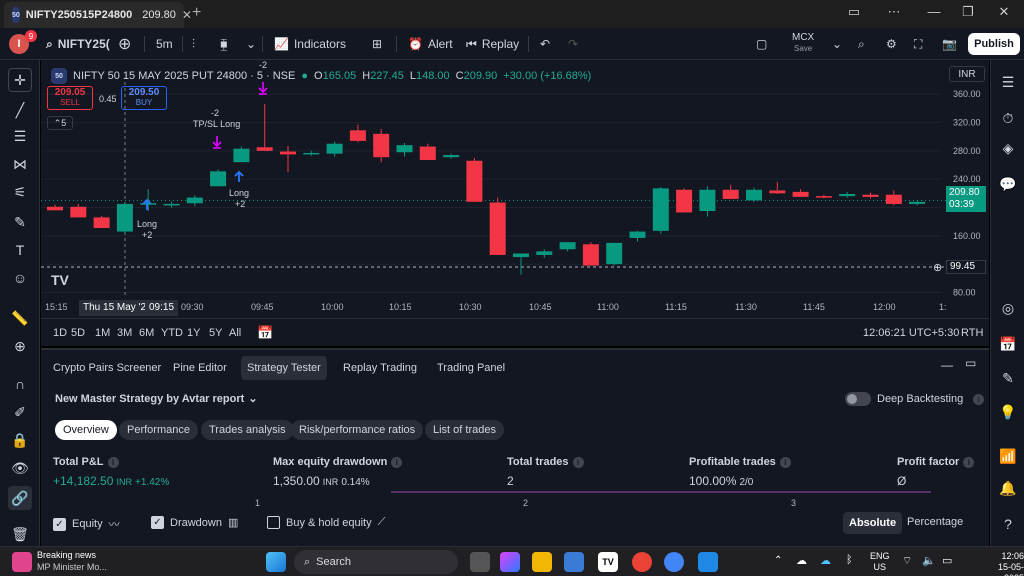 The image size is (1024, 576). Describe the element at coordinates (66, 555) in the screenshot. I see `news-title: Breaking news` at that location.